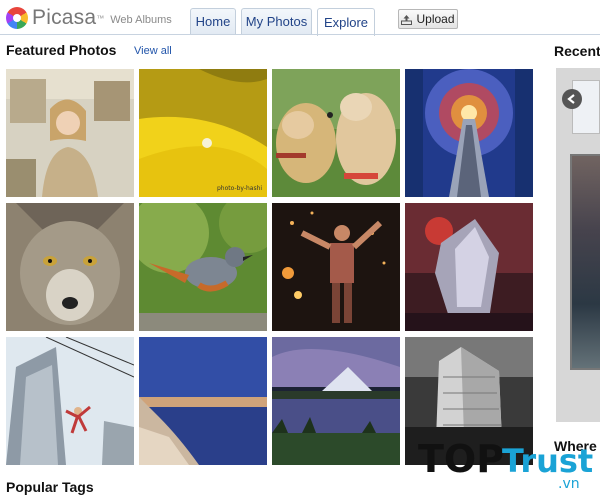  Describe the element at coordinates (61, 50) in the screenshot. I see `featured-photos-heading: Featured Photos` at that location.